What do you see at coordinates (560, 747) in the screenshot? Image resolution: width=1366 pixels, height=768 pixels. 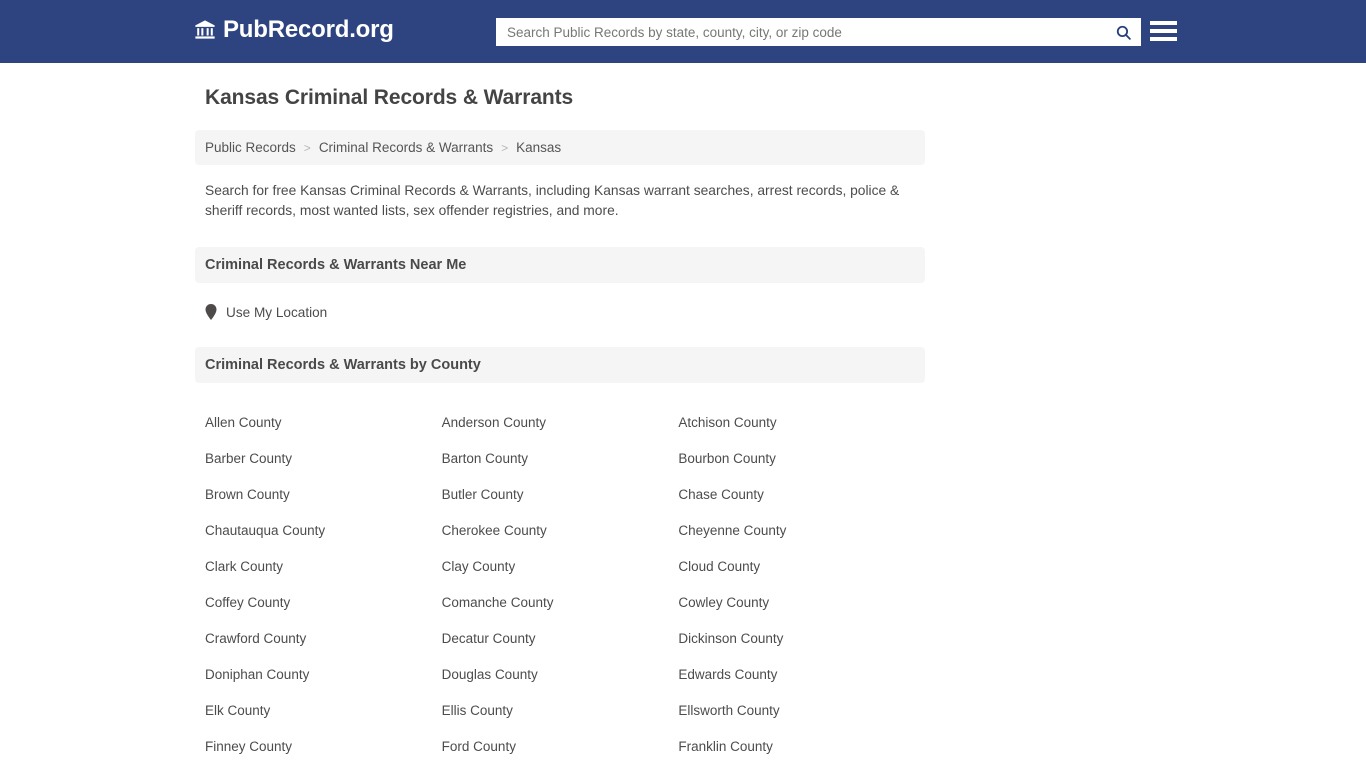 I see `county-link: Ford County` at bounding box center [560, 747].